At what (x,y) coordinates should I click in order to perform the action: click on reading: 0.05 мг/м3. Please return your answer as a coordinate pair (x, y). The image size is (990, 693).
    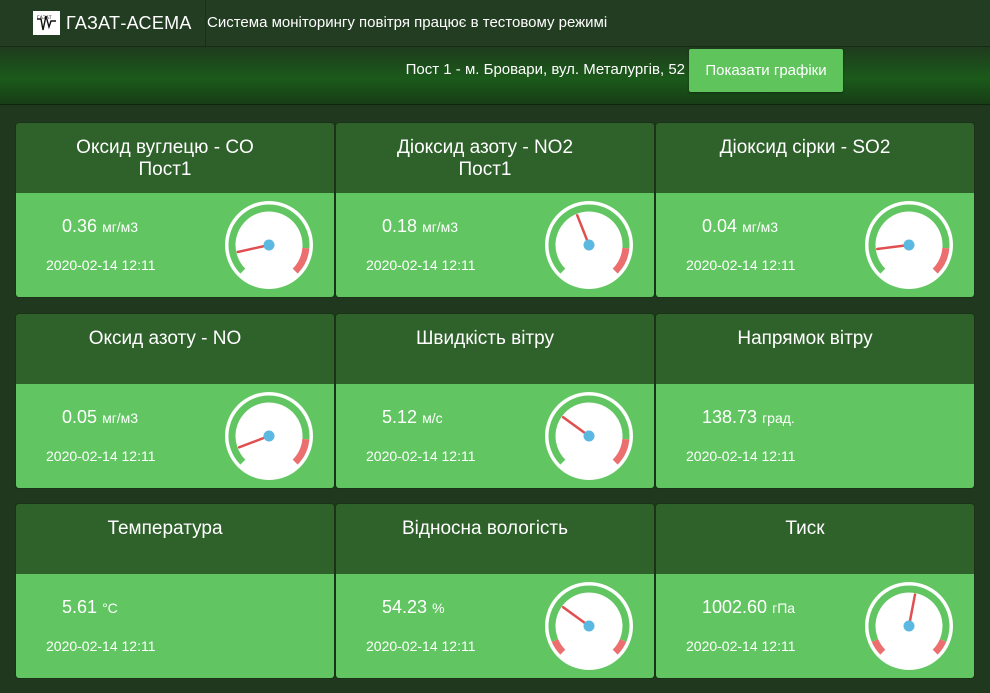
    Looking at the image, I should click on (100, 417).